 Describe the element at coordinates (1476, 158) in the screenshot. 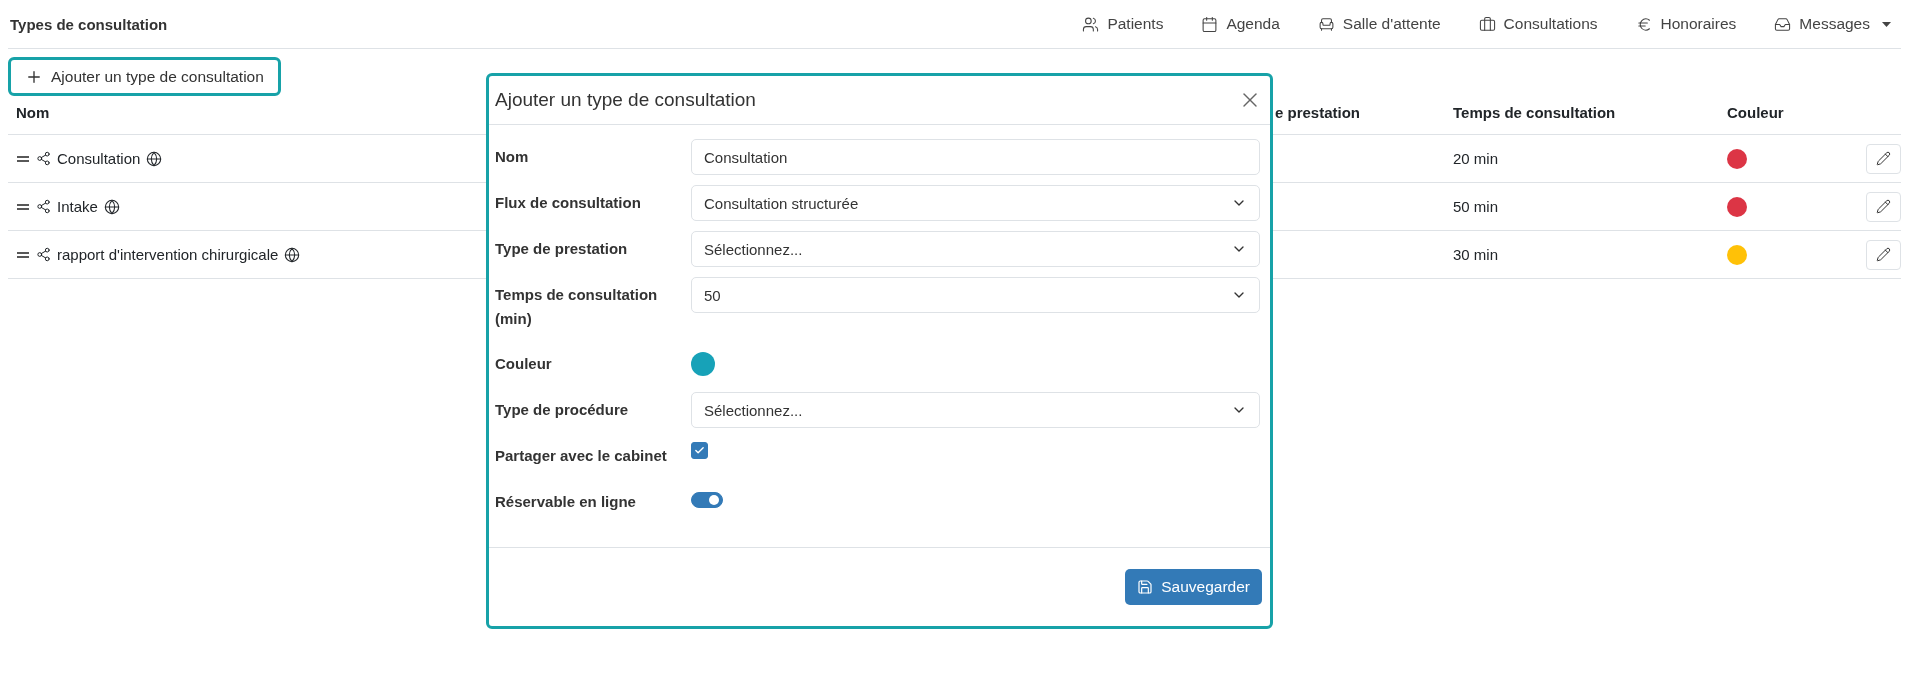

I see `table-cell-text: 20 min` at that location.